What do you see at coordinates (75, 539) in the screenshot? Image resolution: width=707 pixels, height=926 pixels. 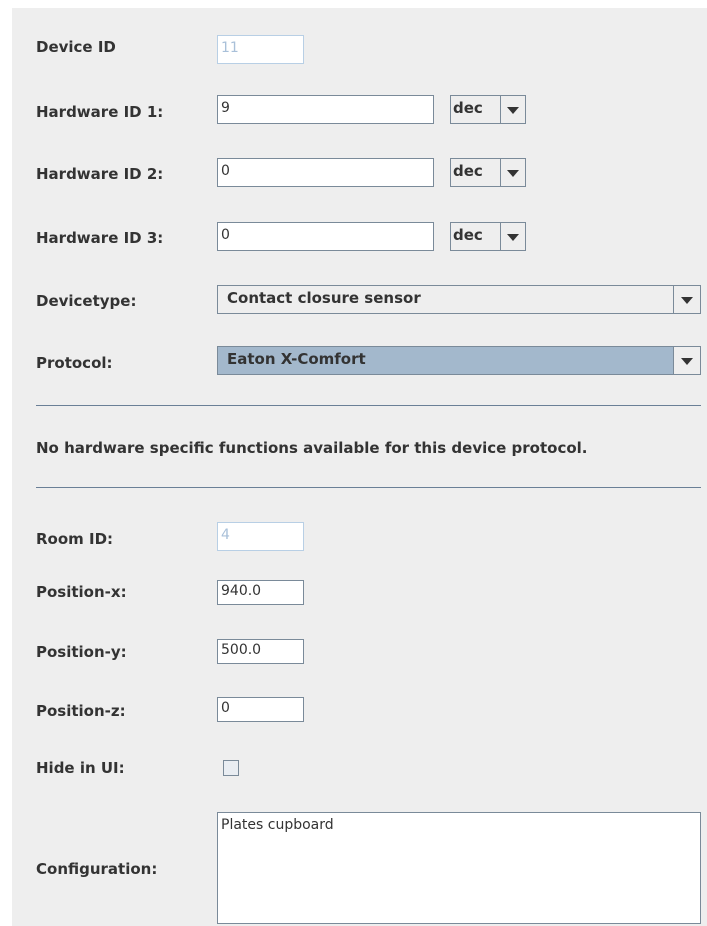 I see `room-id-label: Room ID:` at bounding box center [75, 539].